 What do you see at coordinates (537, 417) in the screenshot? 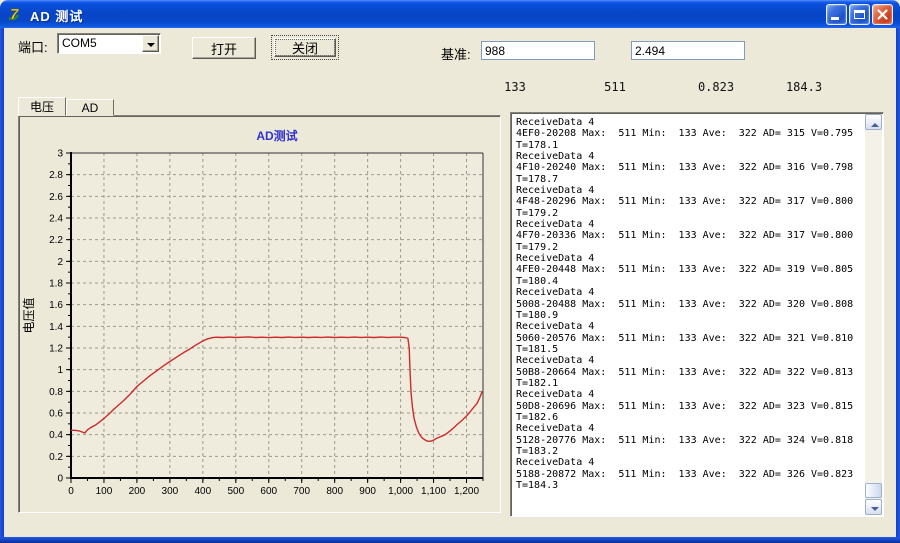
I see `log-line: T=182.6` at bounding box center [537, 417].